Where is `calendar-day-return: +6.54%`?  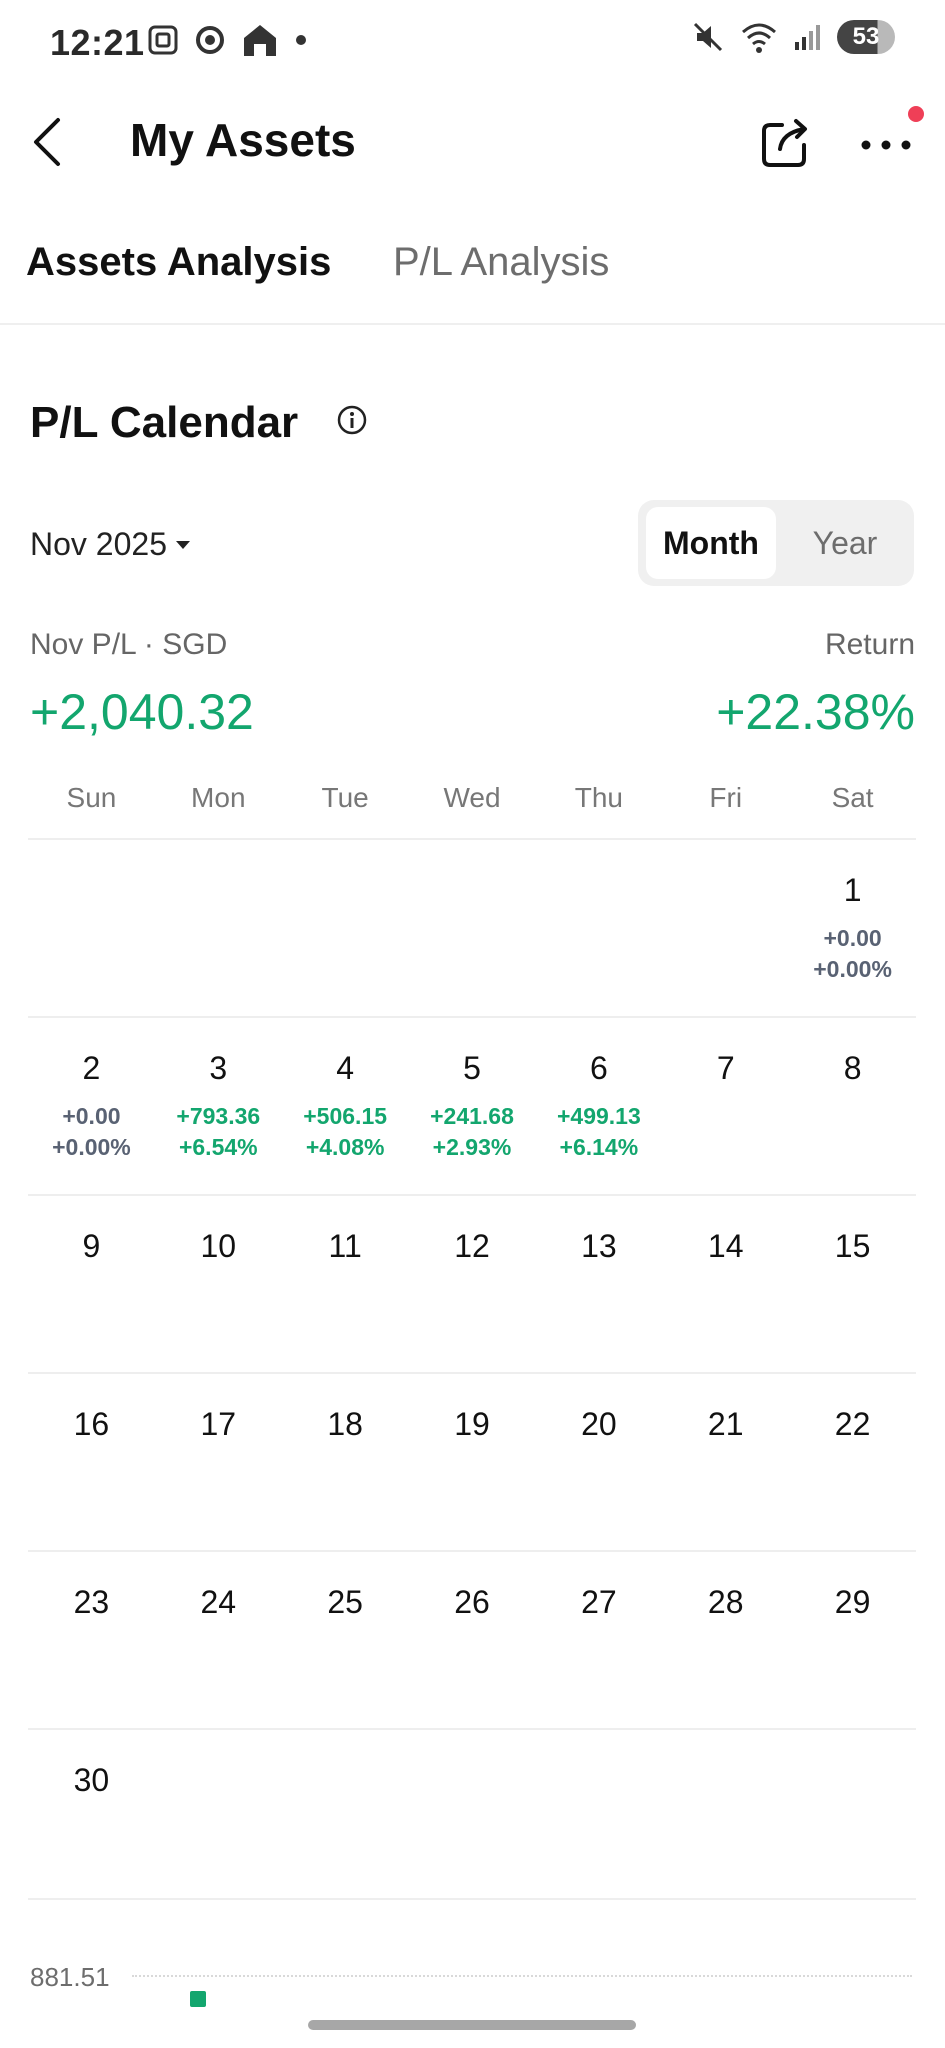 calendar-day-return: +6.54% is located at coordinates (218, 1147).